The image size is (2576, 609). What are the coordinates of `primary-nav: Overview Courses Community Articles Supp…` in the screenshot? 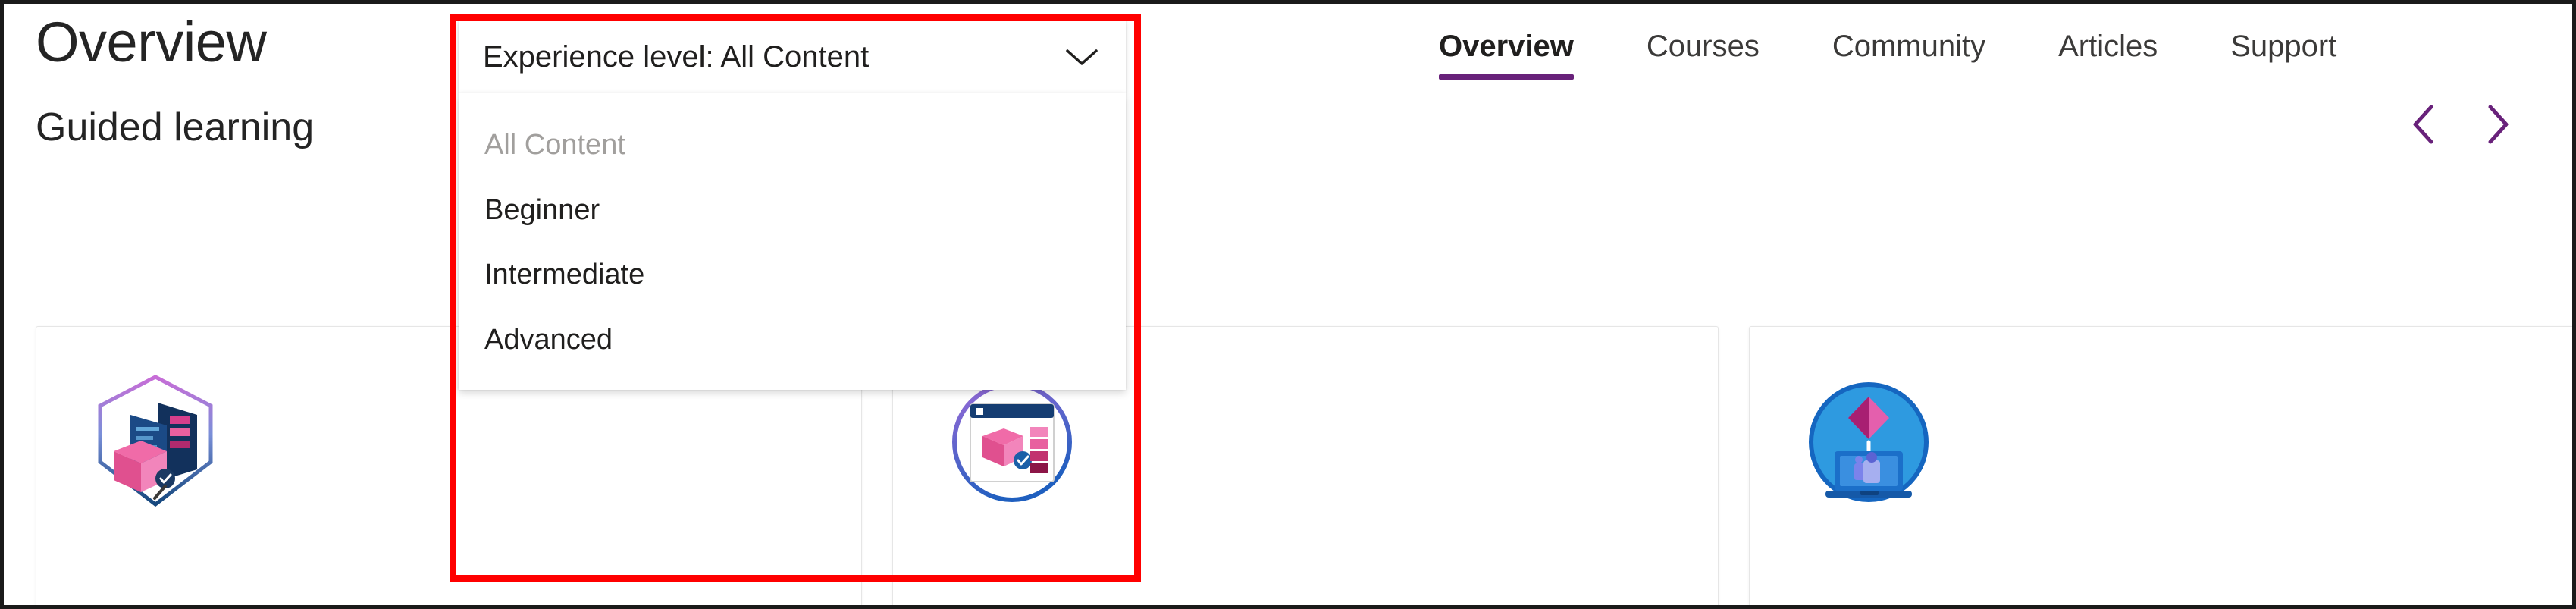 It's located at (1888, 50).